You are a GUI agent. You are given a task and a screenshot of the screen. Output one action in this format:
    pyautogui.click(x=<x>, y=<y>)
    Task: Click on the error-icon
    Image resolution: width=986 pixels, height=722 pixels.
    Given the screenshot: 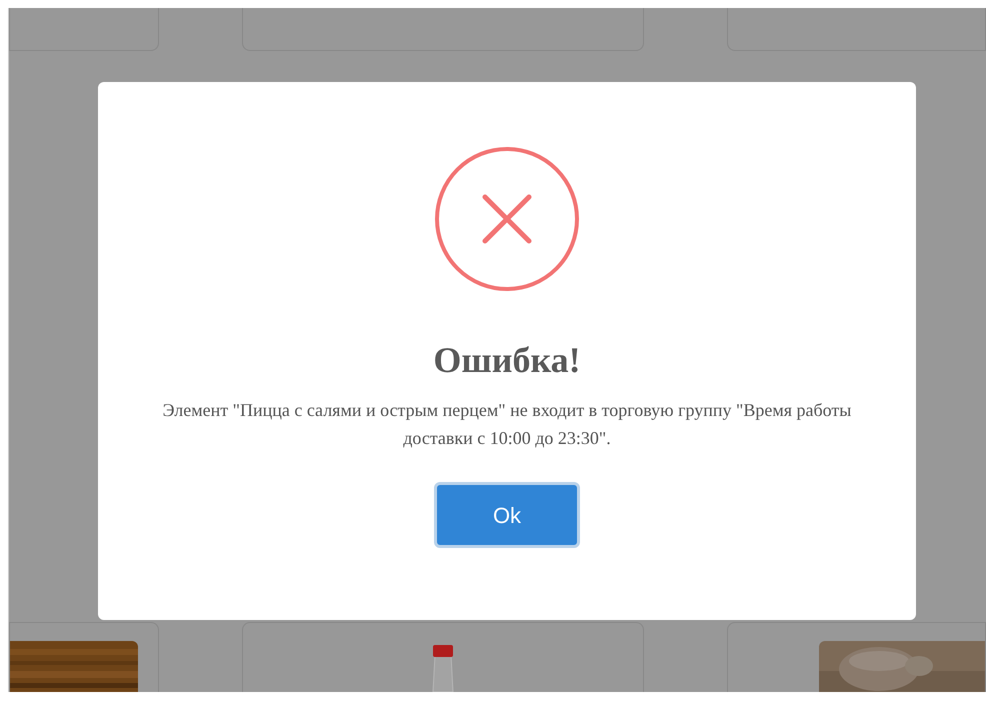 What is the action you would take?
    pyautogui.click(x=507, y=219)
    